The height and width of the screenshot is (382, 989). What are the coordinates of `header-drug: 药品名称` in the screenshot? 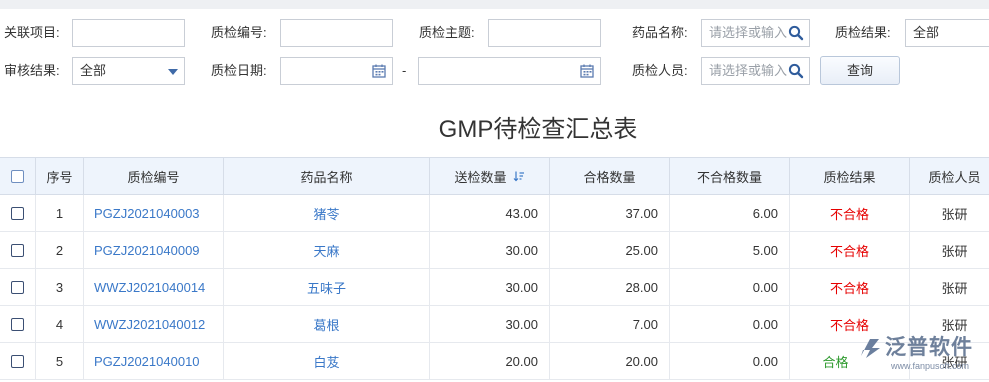 It's located at (327, 176).